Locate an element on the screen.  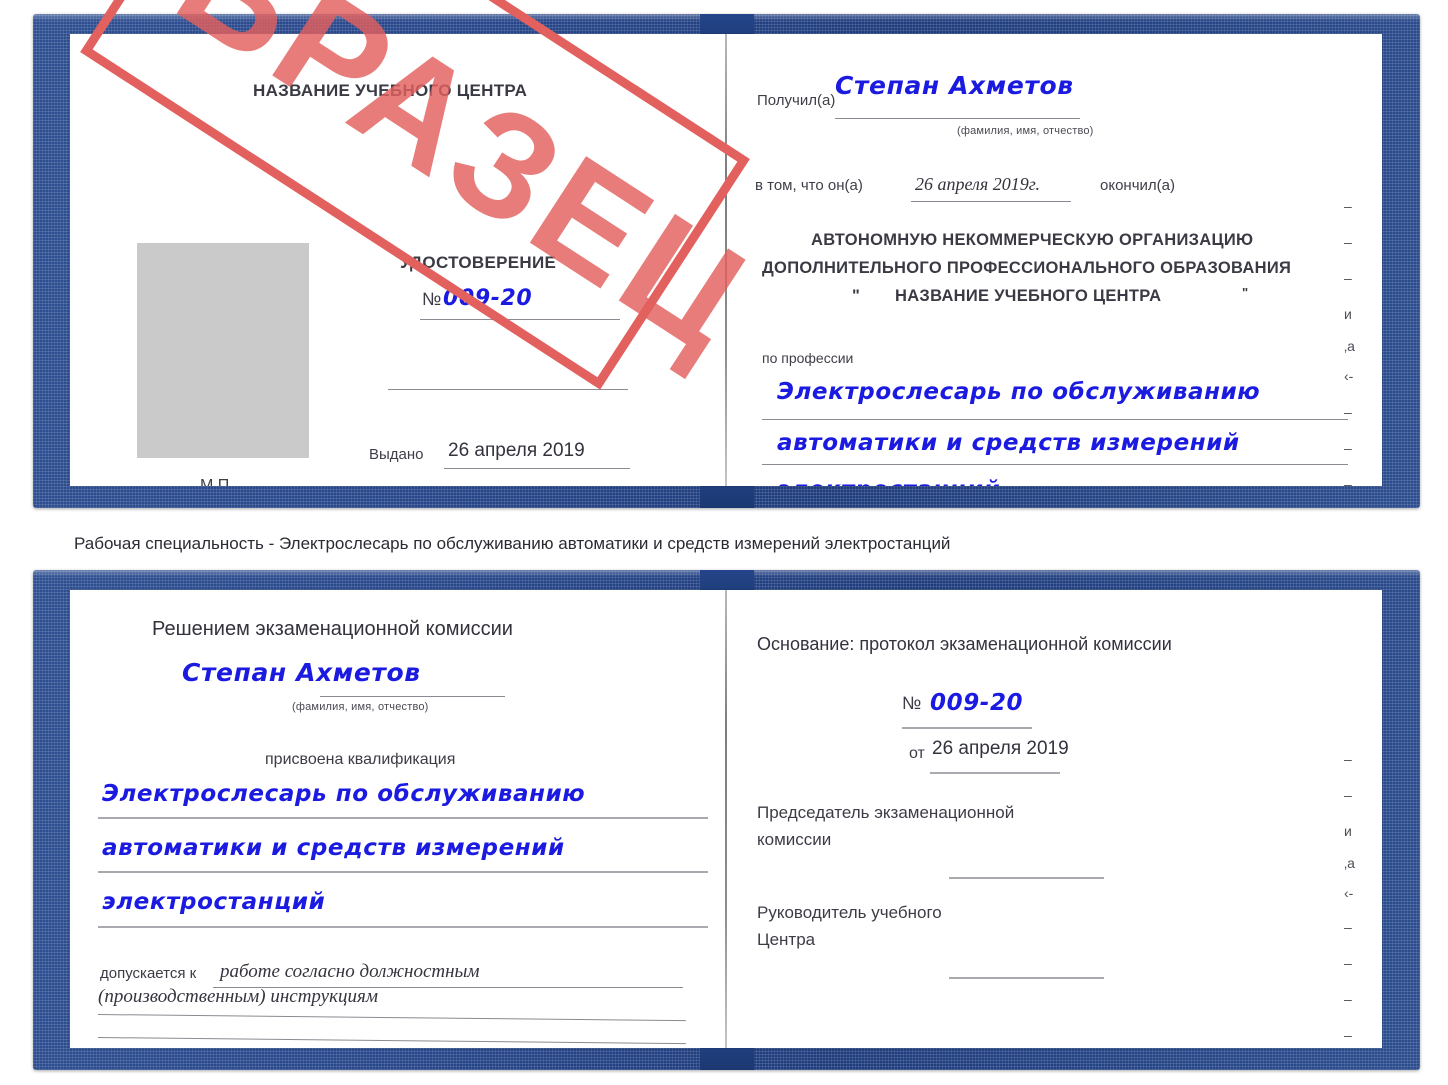
protocol-number-value: 009-20 is located at coordinates (977, 703).